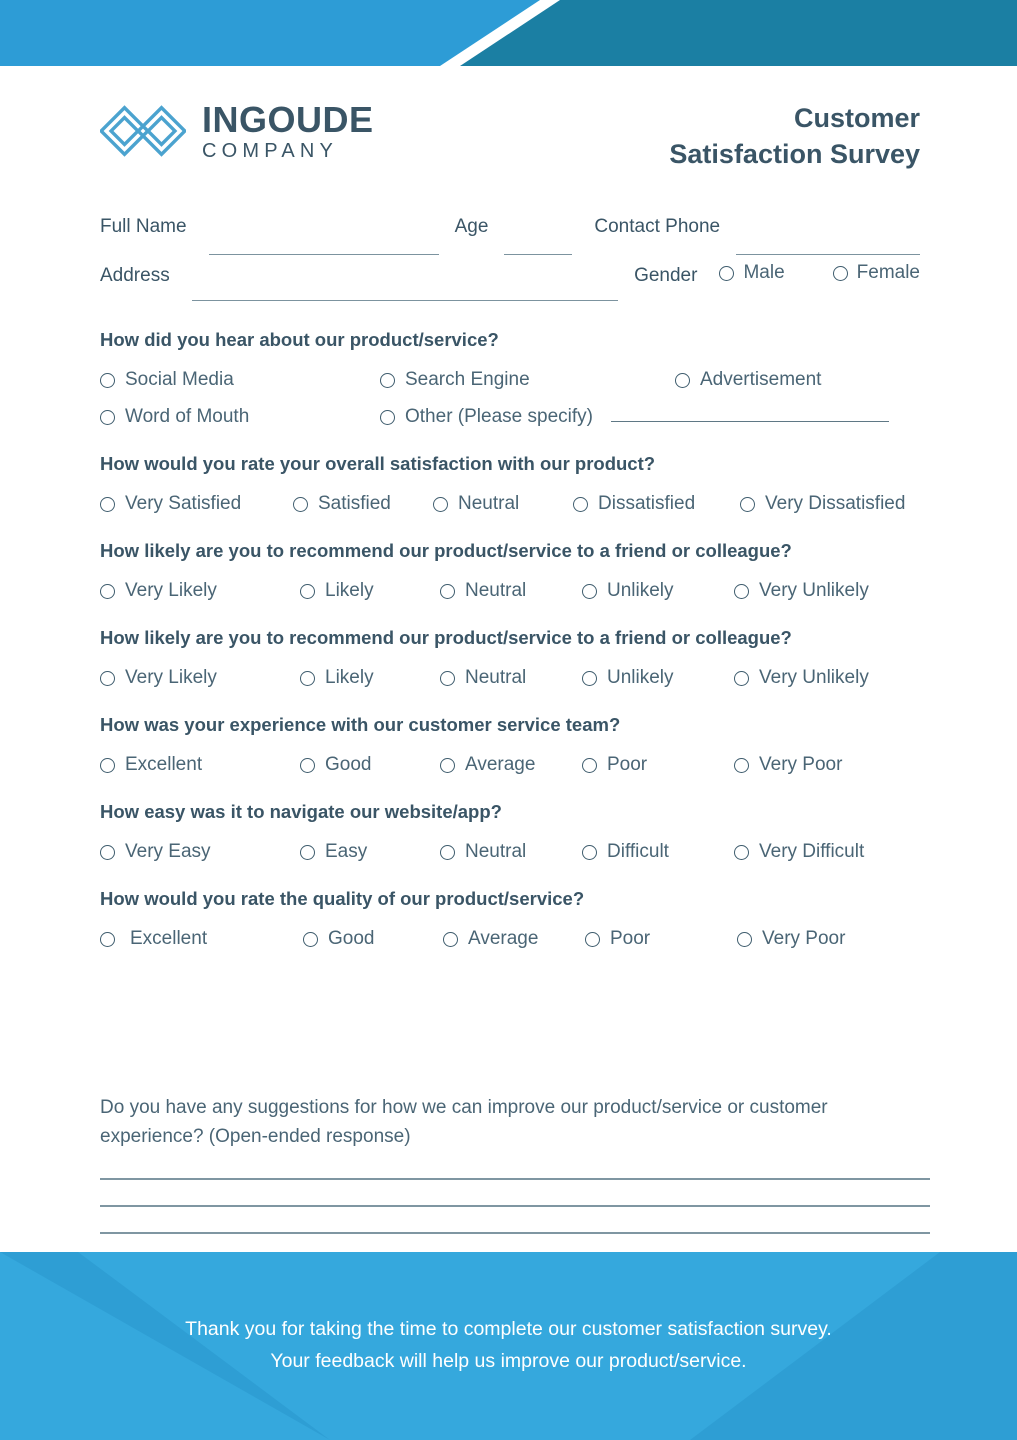 The width and height of the screenshot is (1017, 1440). I want to click on gender-option-male: Male, so click(752, 273).